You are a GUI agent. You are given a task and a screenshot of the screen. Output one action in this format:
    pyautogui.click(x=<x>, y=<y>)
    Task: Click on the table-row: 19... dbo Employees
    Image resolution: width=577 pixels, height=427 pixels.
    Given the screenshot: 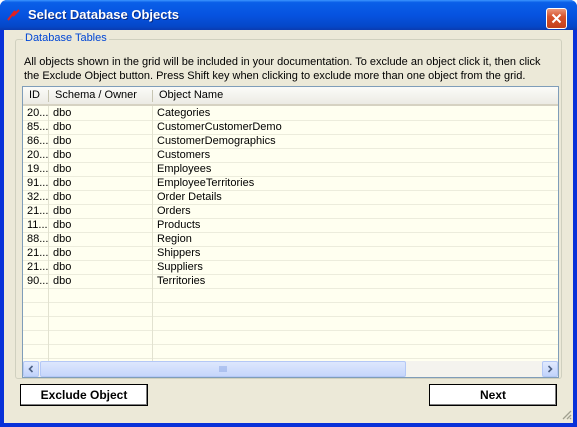 What is the action you would take?
    pyautogui.click(x=290, y=169)
    